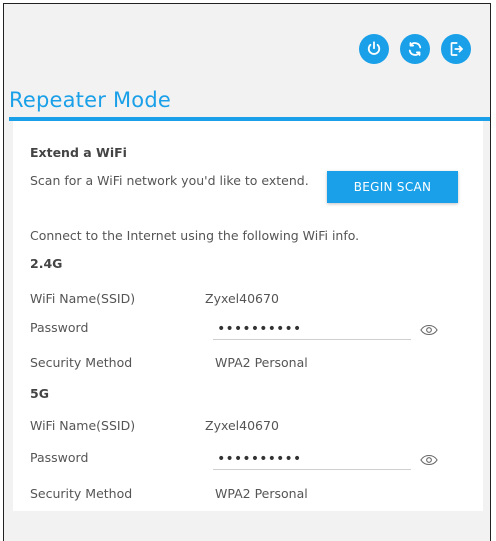 This screenshot has width=496, height=541. Describe the element at coordinates (39, 393) in the screenshot. I see `band-5-heading: 5G` at that location.